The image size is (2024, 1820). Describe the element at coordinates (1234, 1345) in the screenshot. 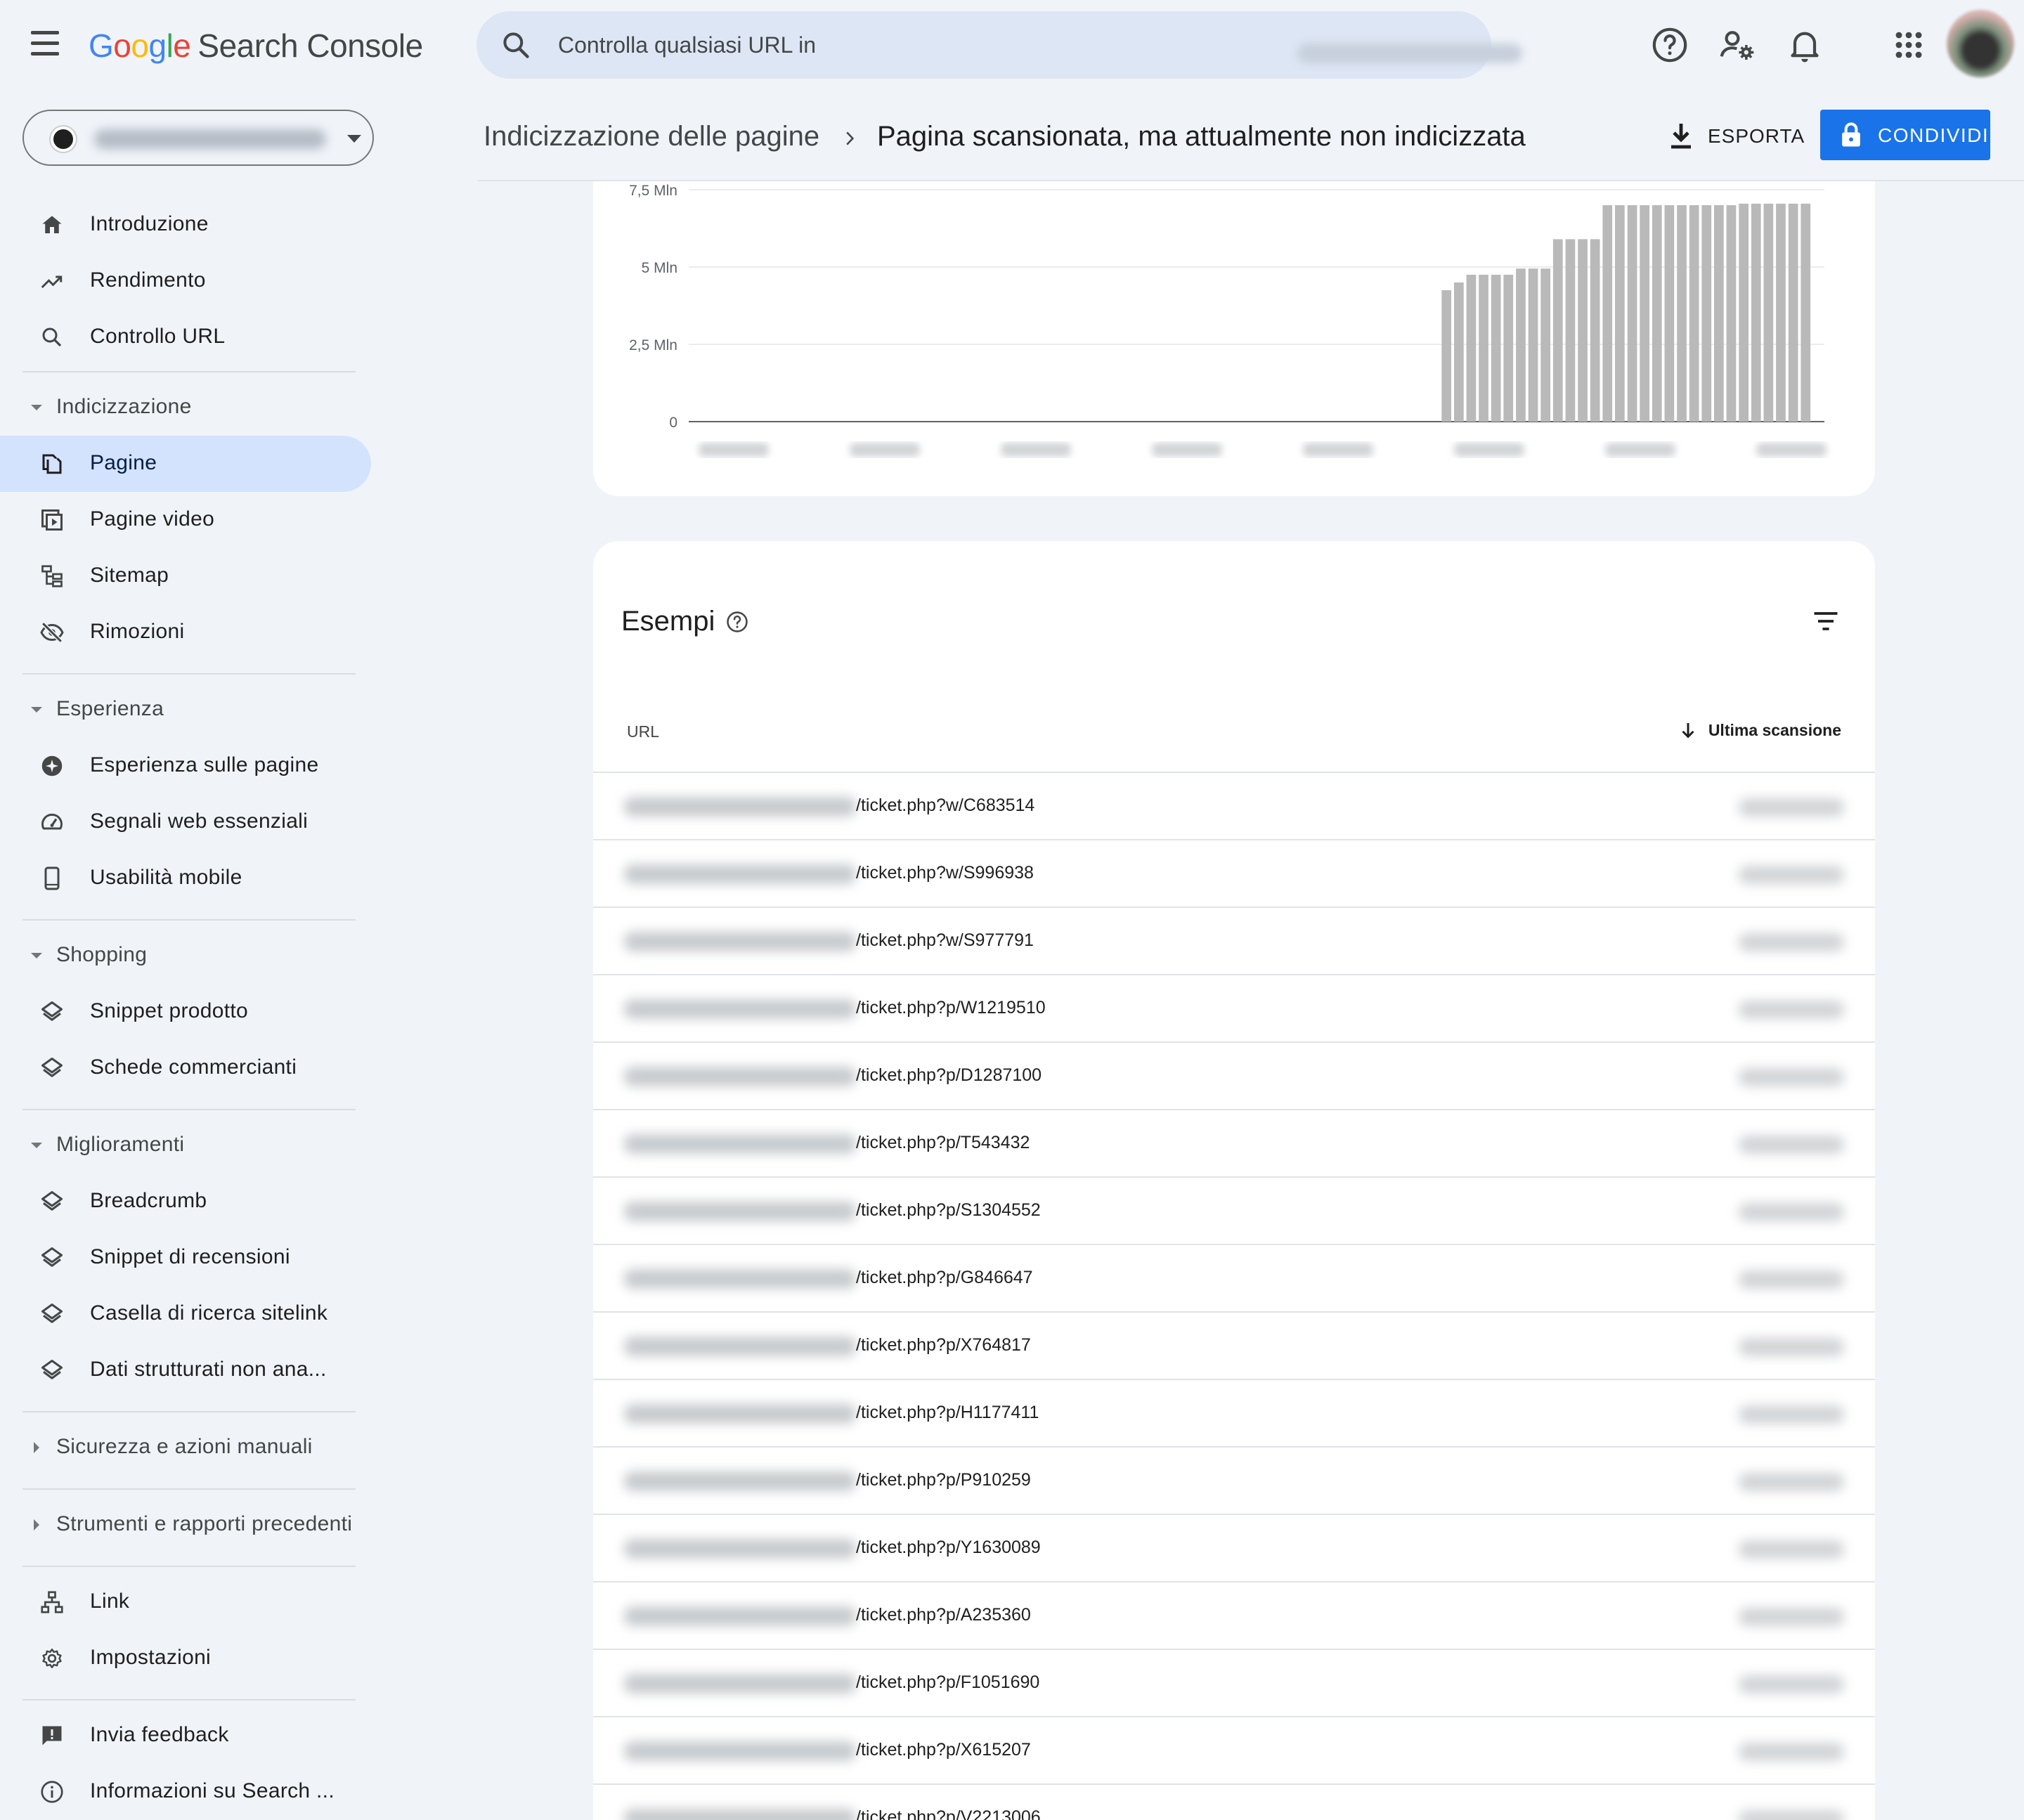

I see `table-row: /ticket.php?p/X764817` at that location.